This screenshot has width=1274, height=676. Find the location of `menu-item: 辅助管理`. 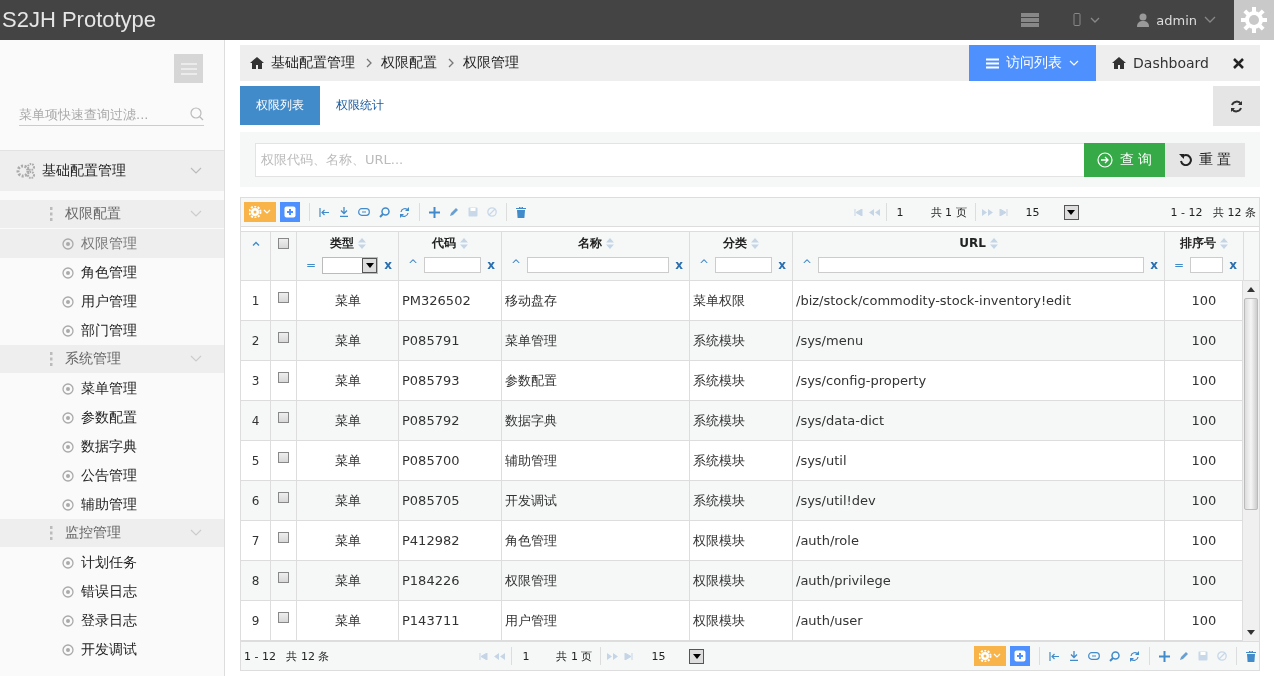

menu-item: 辅助管理 is located at coordinates (112, 504).